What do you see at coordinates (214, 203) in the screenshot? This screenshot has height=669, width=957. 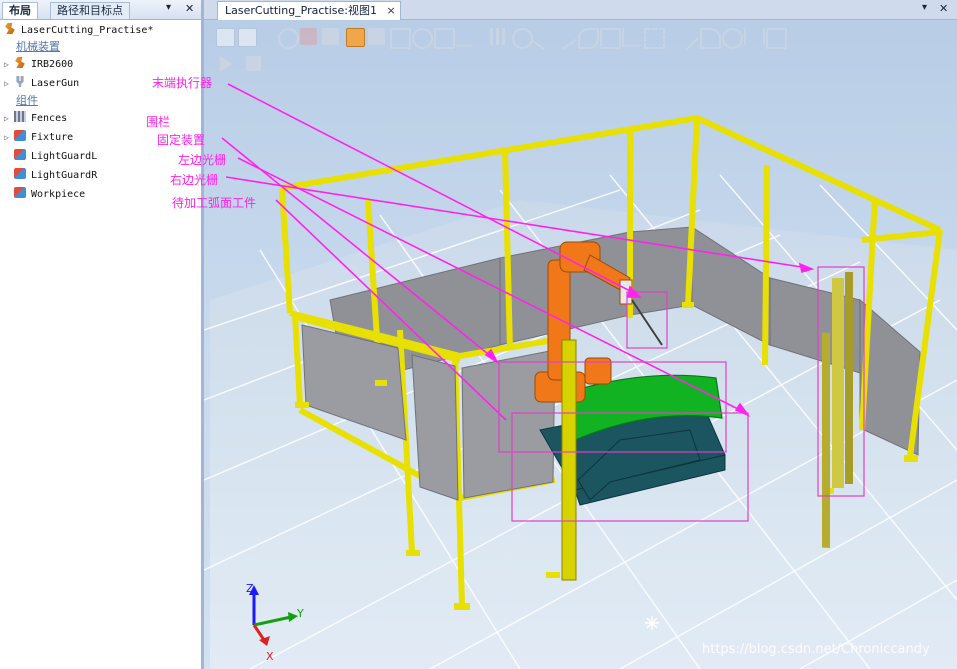 I see `annotation-workpiece: 待加工弧面工件` at bounding box center [214, 203].